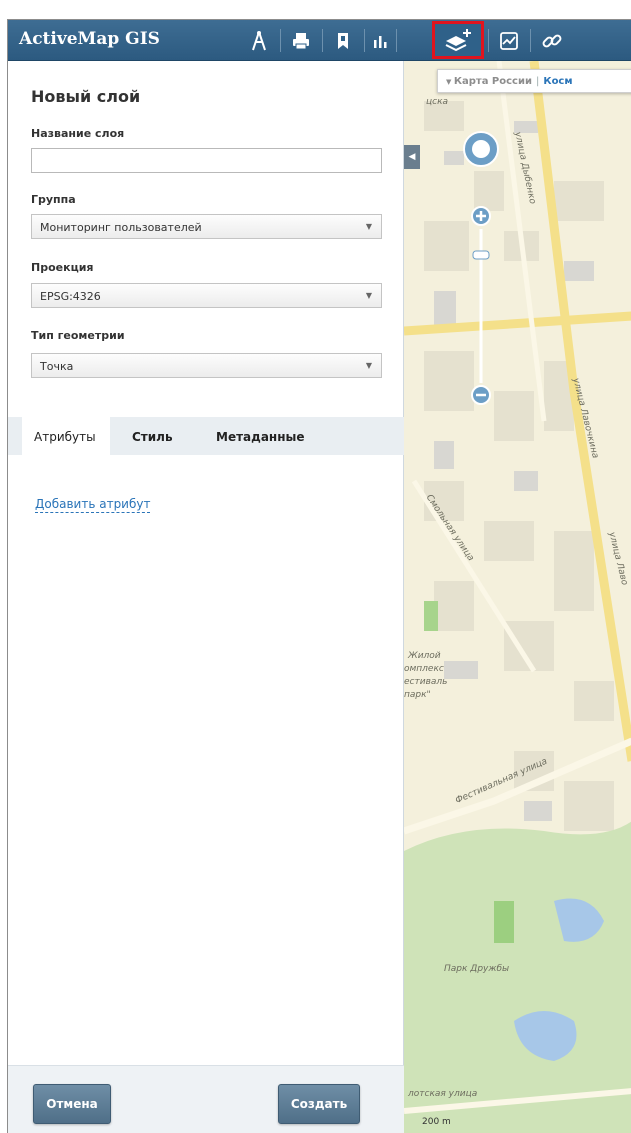 Image resolution: width=631 pixels, height=1133 pixels. I want to click on map-label: лотская улица, so click(443, 1094).